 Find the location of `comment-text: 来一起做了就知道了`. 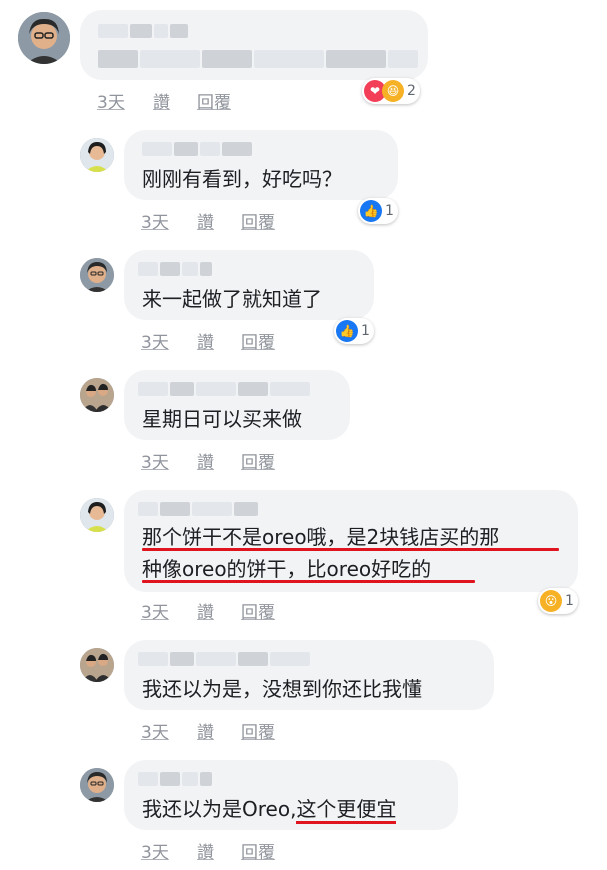

comment-text: 来一起做了就知道了 is located at coordinates (232, 299).